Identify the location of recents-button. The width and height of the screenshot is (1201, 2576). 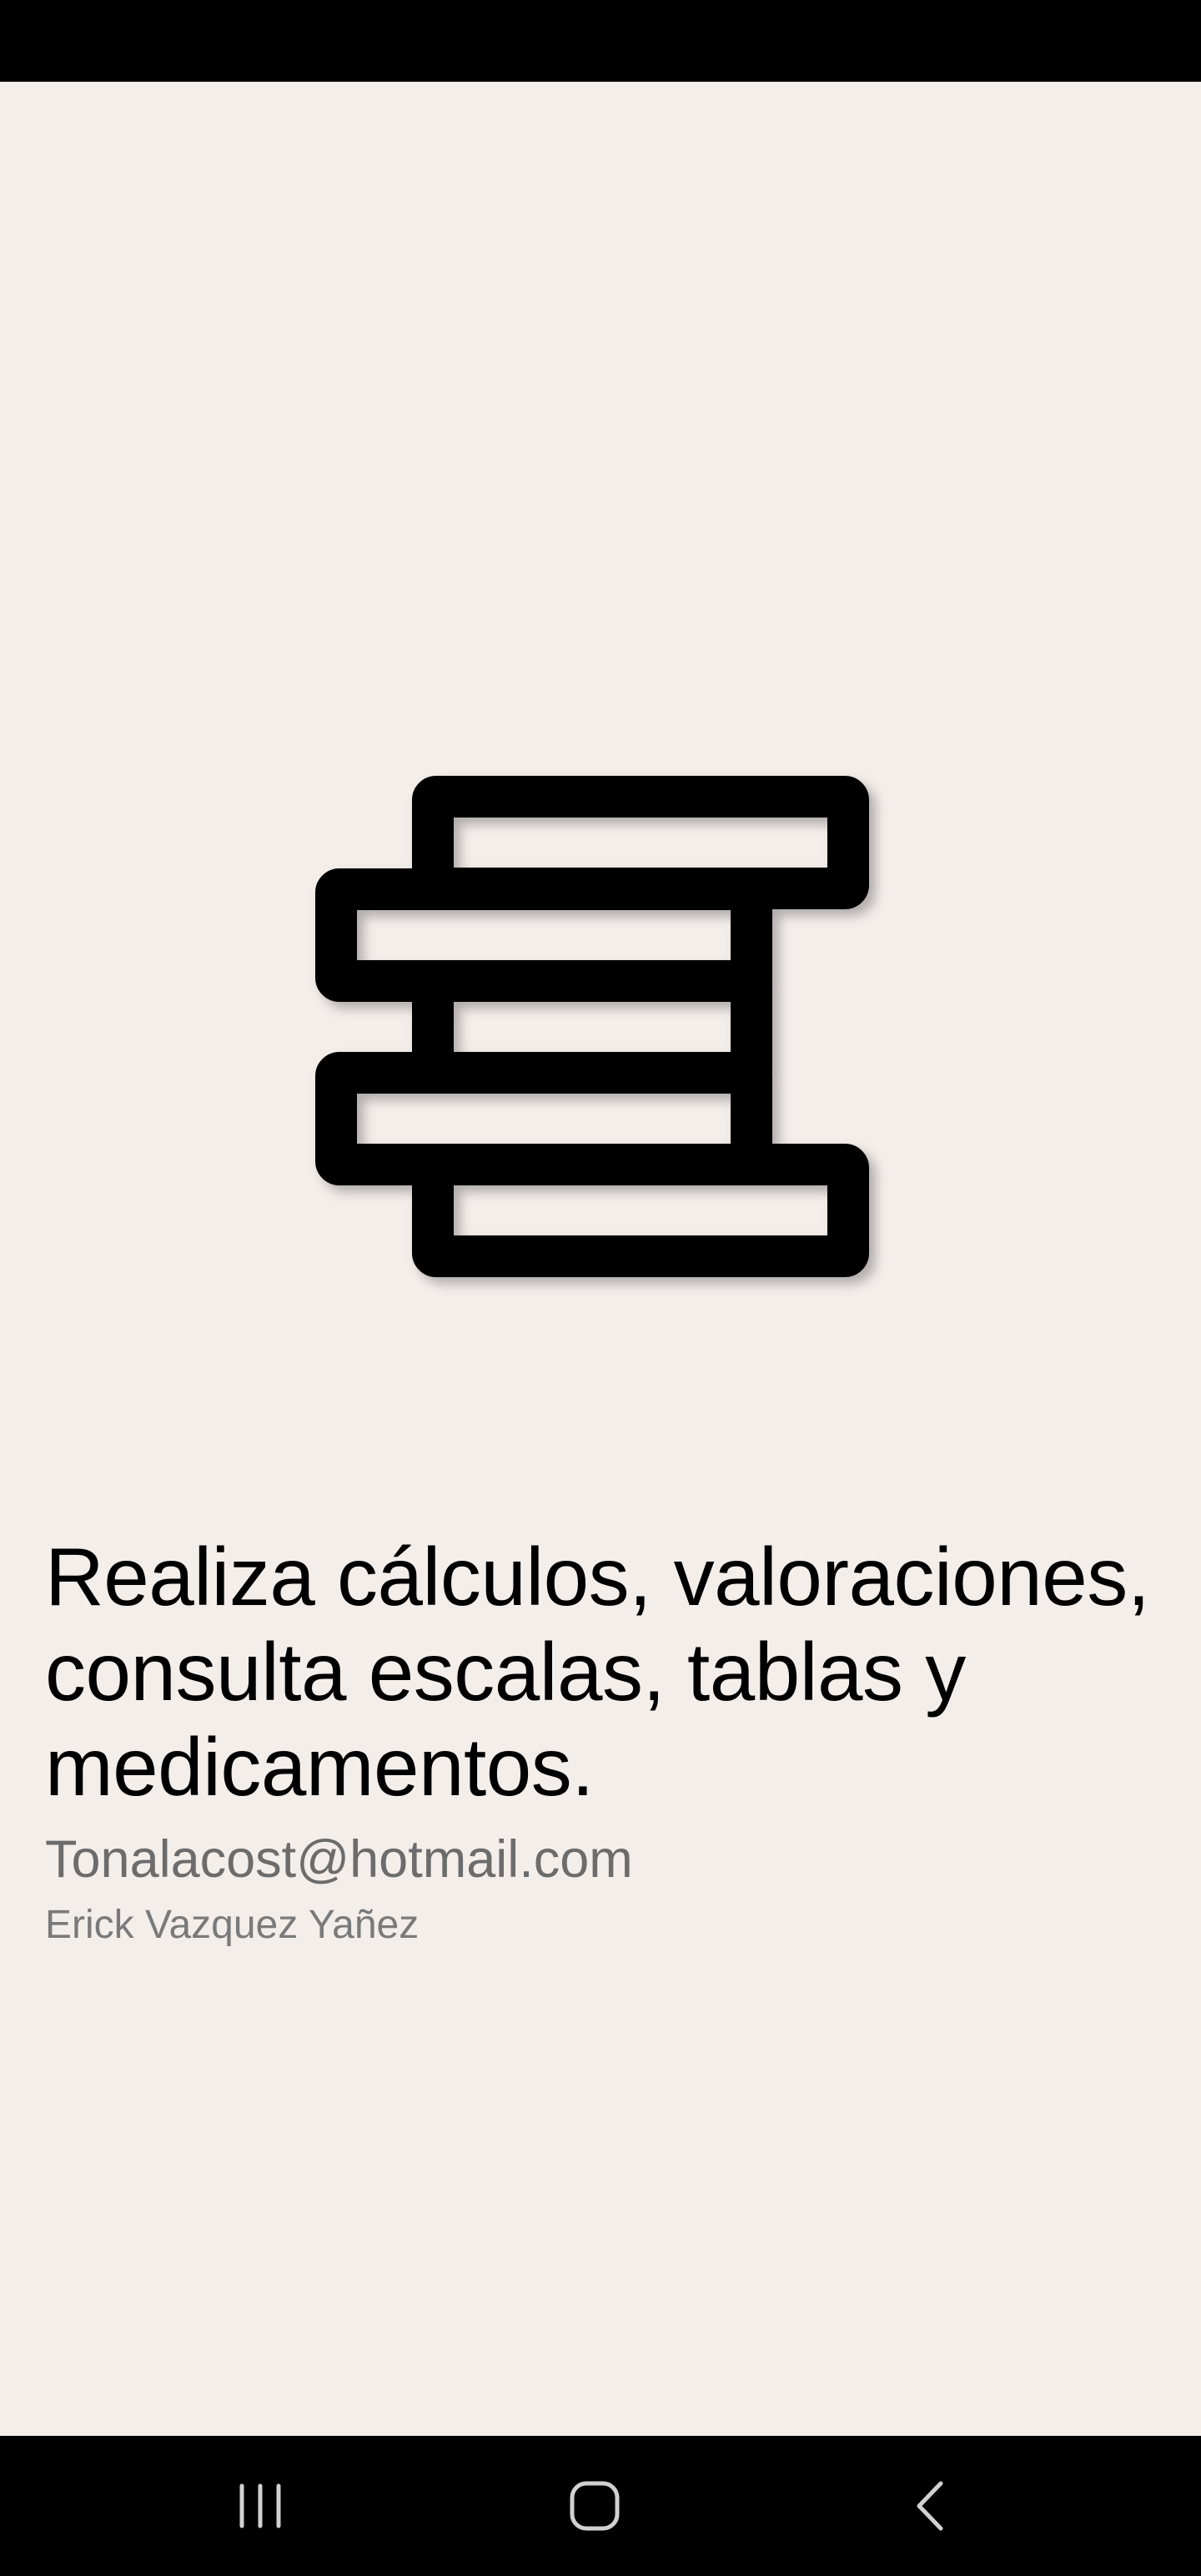
(260, 2506).